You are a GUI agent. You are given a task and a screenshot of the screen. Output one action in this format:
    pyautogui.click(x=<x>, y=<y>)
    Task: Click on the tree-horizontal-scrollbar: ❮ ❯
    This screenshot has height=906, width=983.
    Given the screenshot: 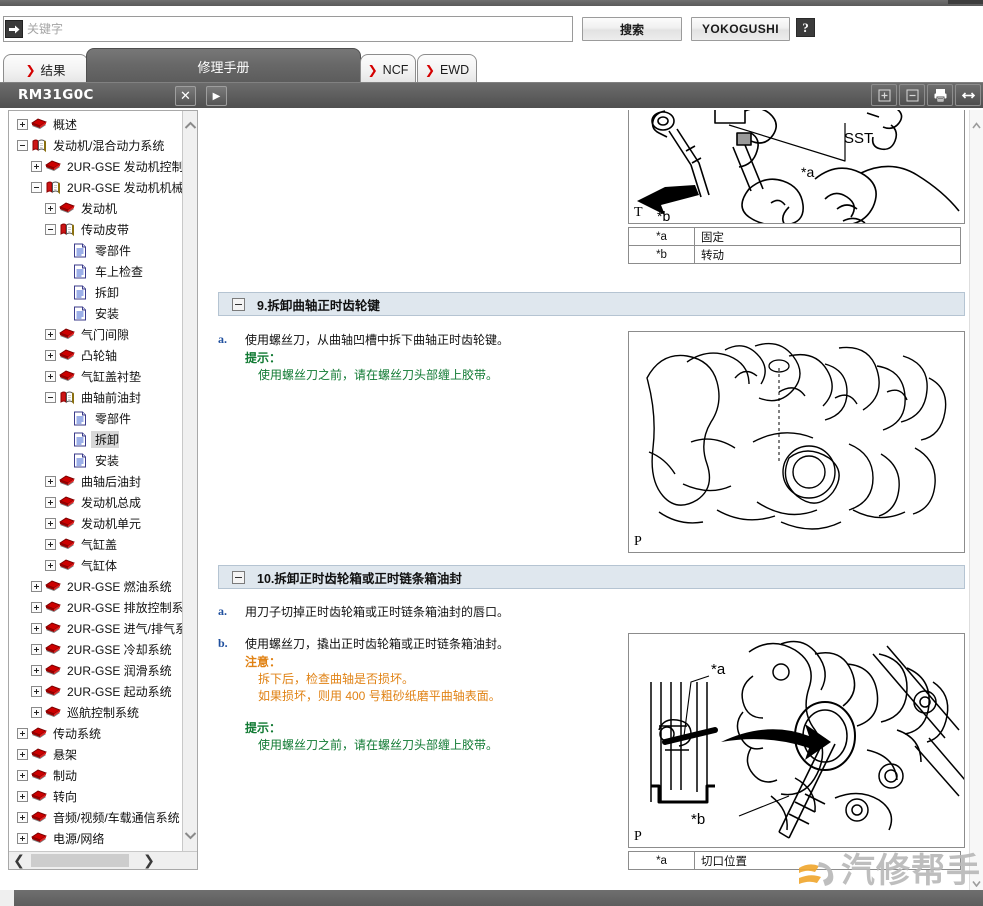 What is the action you would take?
    pyautogui.click(x=103, y=860)
    